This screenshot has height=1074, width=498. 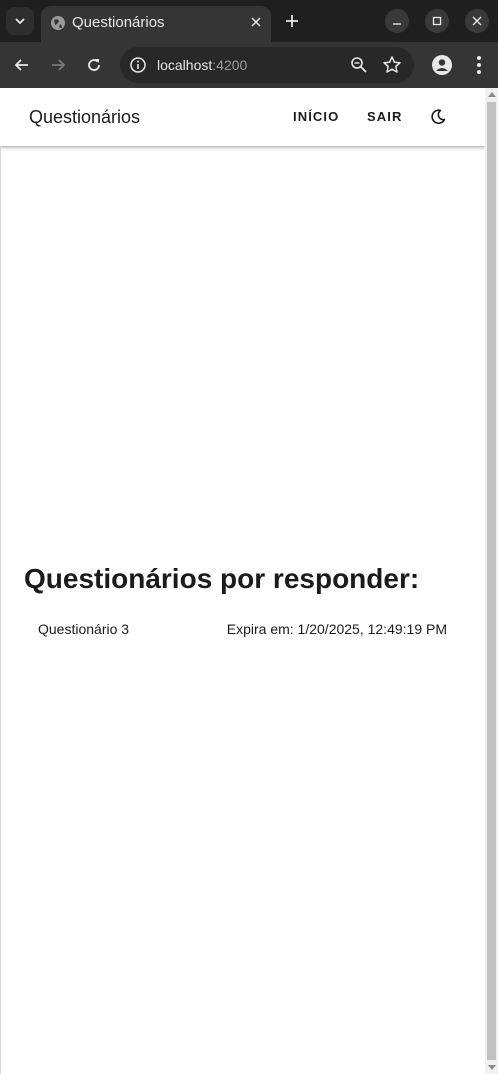 I want to click on plus-icon, so click(x=292, y=21).